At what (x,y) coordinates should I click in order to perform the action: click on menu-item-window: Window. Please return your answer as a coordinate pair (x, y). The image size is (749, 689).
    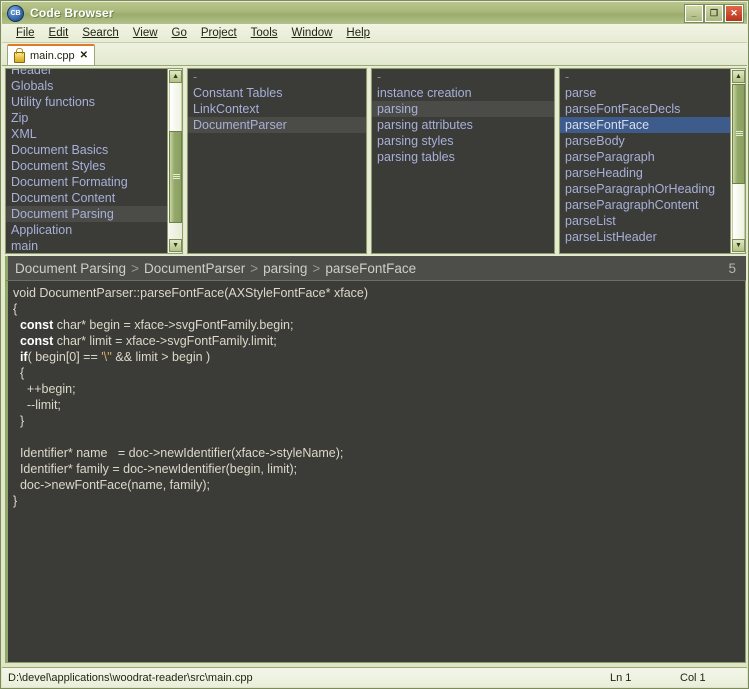
    Looking at the image, I should click on (312, 33).